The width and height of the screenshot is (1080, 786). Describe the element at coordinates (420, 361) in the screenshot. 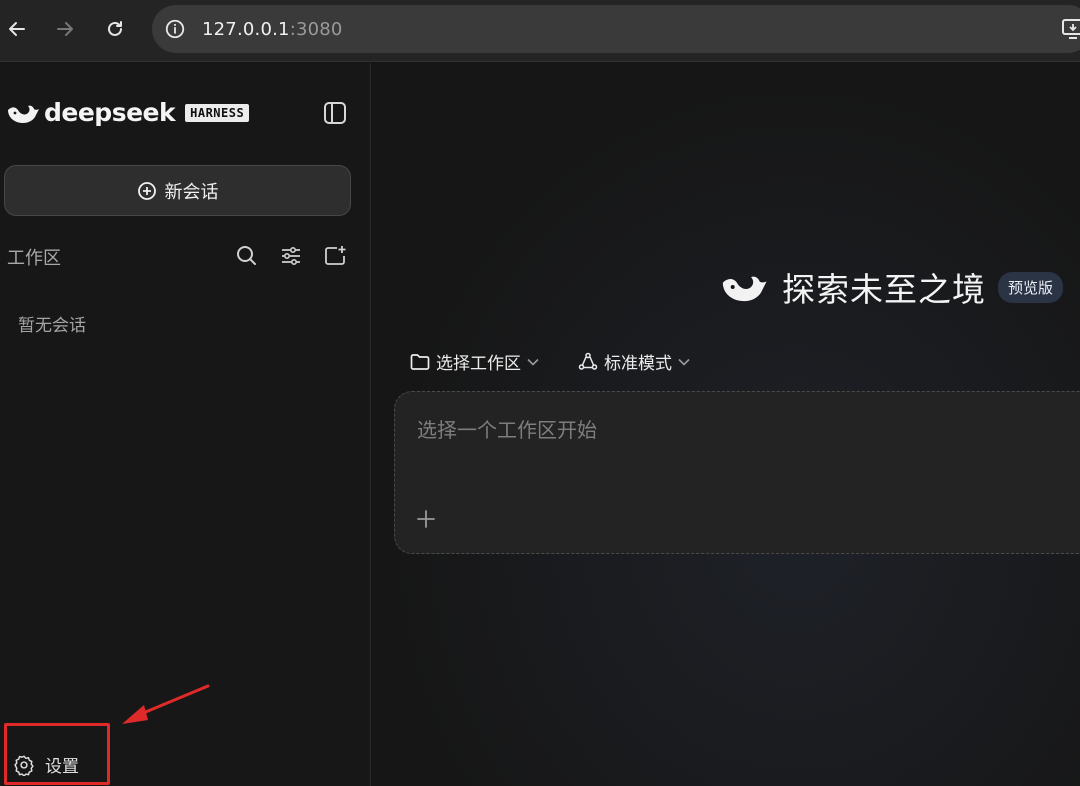

I see `folder-icon` at that location.